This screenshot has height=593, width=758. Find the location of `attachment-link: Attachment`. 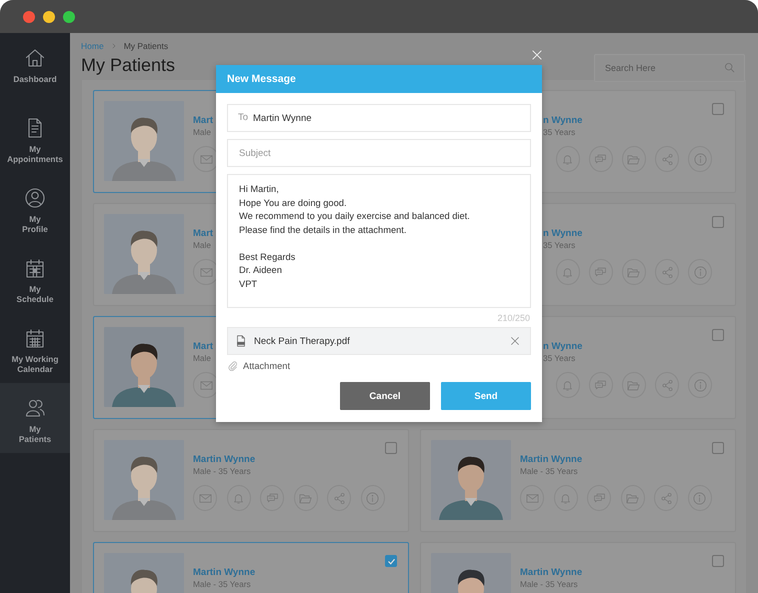

attachment-link: Attachment is located at coordinates (258, 366).